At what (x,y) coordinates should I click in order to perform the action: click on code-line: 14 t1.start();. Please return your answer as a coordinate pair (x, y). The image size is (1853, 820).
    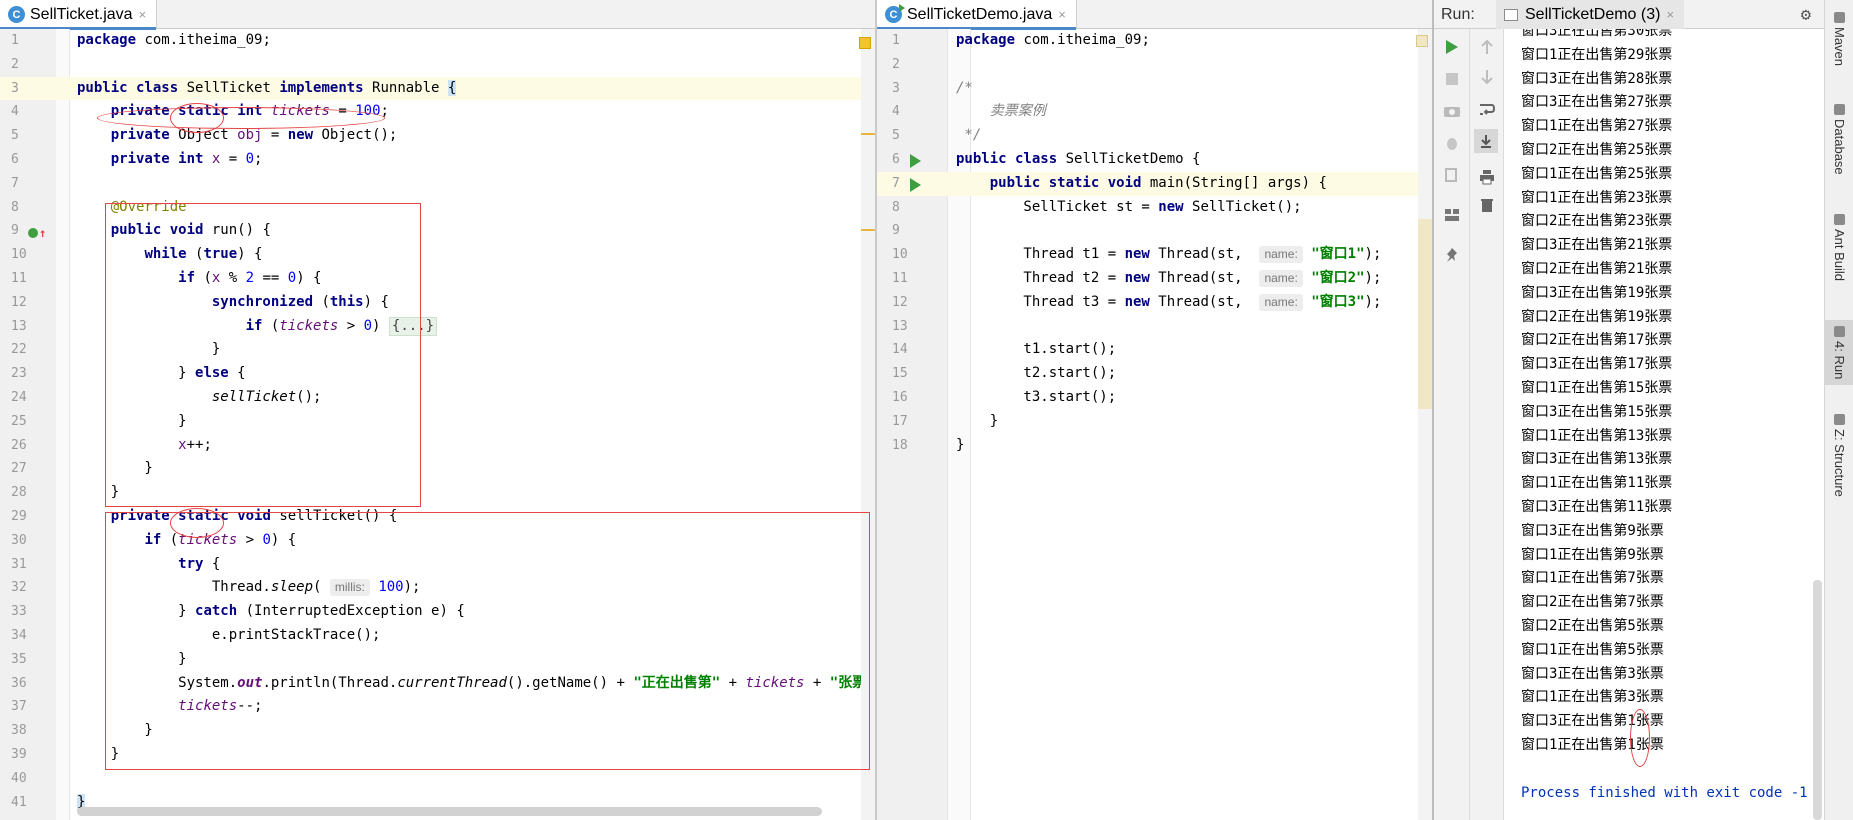
    Looking at the image, I should click on (1154, 350).